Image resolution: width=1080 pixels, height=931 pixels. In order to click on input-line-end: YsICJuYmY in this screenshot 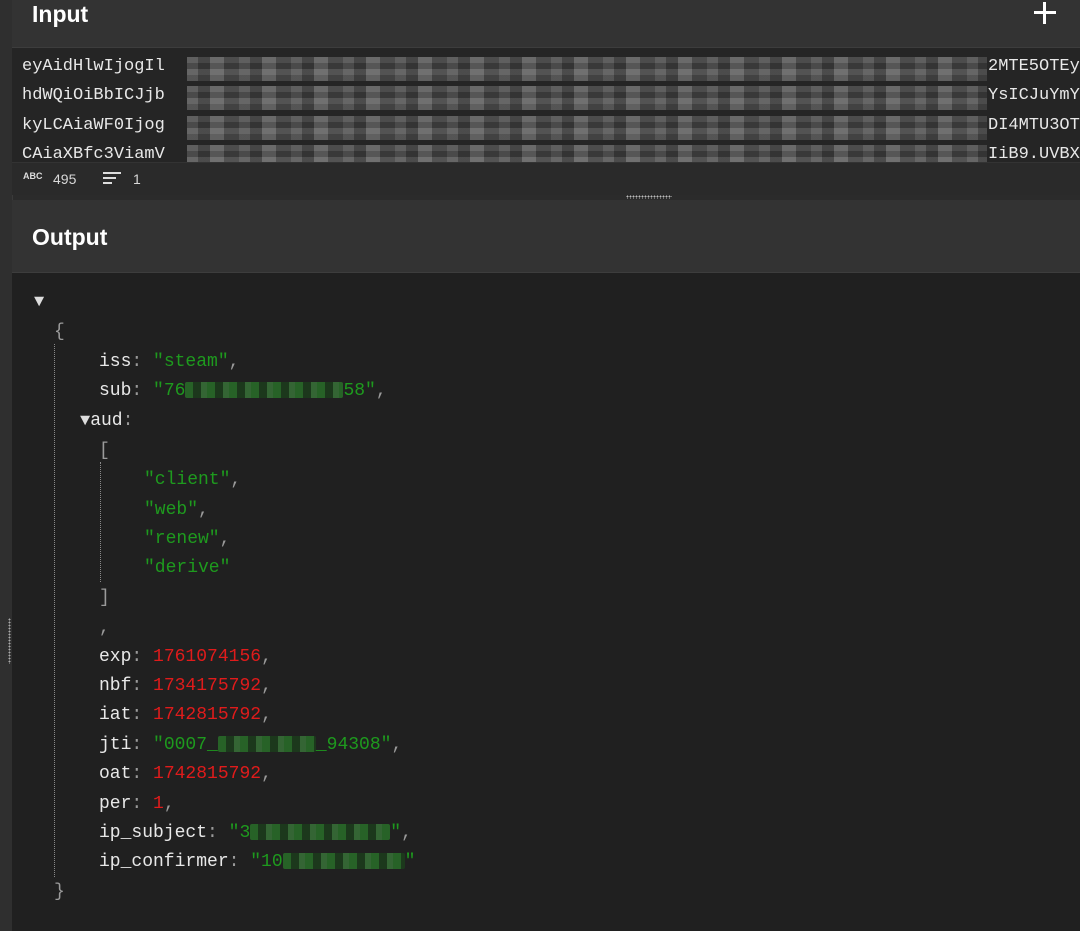, I will do `click(1034, 95)`.